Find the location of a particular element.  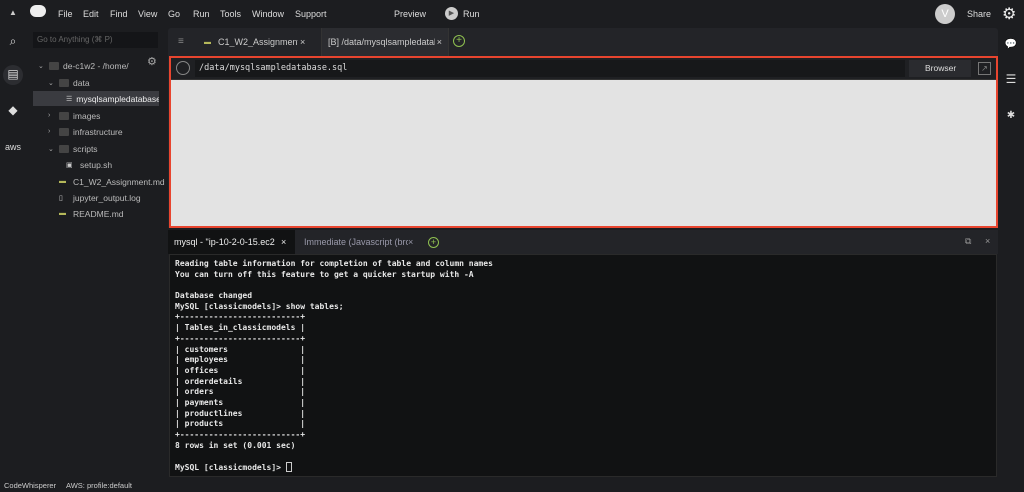

terminal-line: | Tables_in_classicmodels | is located at coordinates (240, 328).